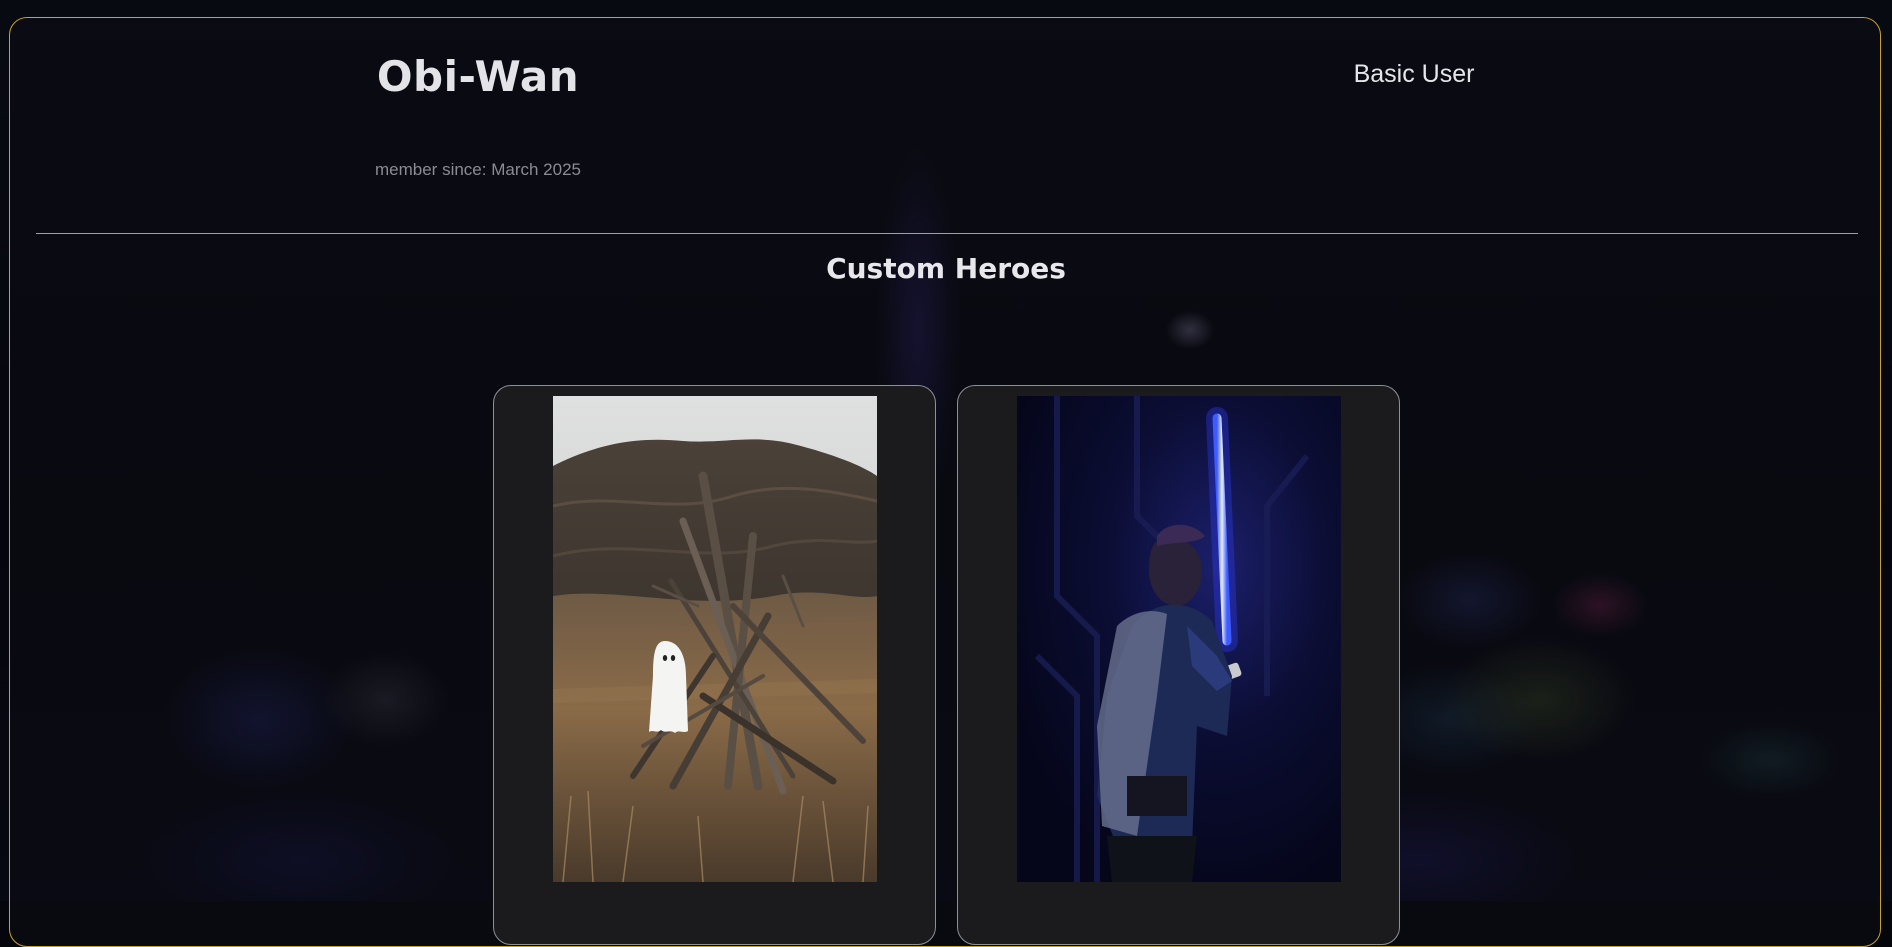 This screenshot has width=1892, height=947. I want to click on lightsaber-hero-image, so click(1179, 639).